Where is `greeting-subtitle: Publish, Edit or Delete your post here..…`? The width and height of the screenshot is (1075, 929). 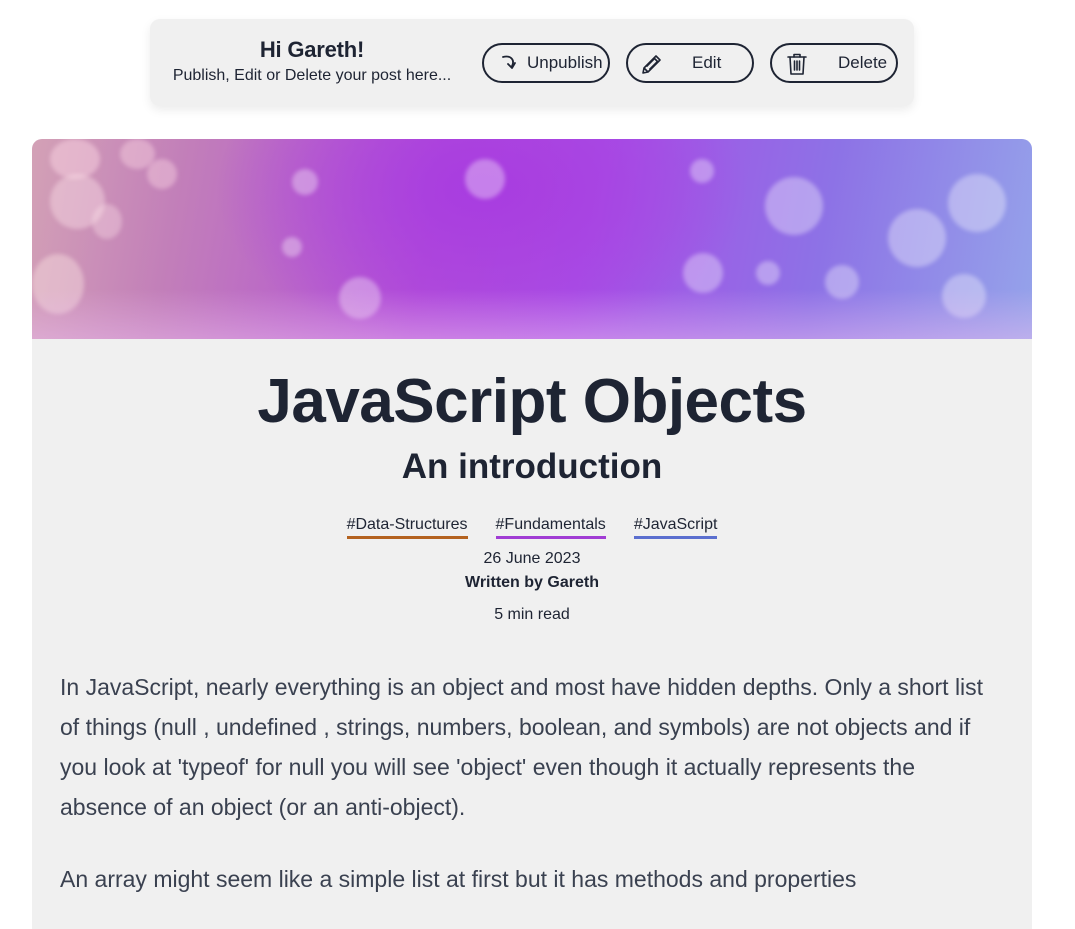 greeting-subtitle: Publish, Edit or Delete your post here..… is located at coordinates (312, 75).